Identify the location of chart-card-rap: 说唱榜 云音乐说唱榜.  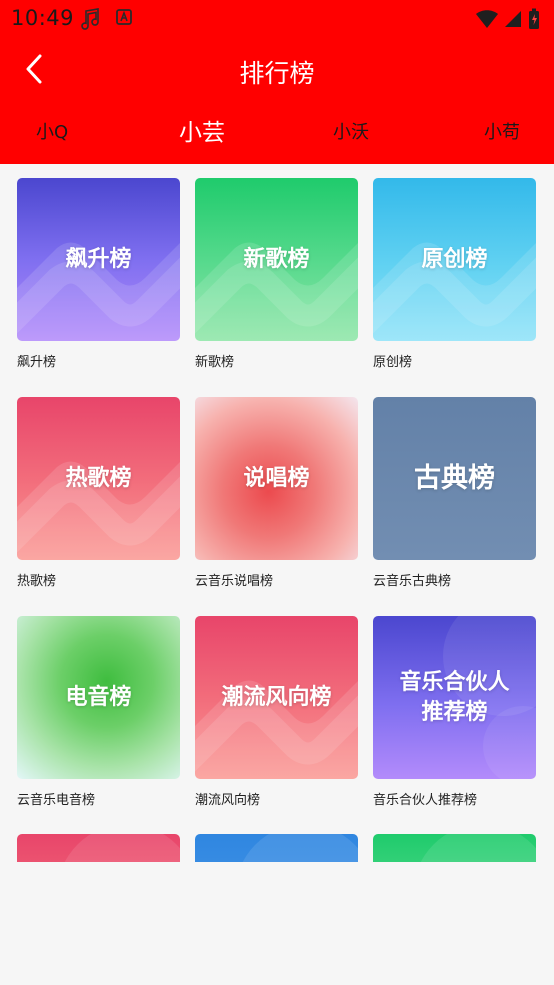
(276, 493).